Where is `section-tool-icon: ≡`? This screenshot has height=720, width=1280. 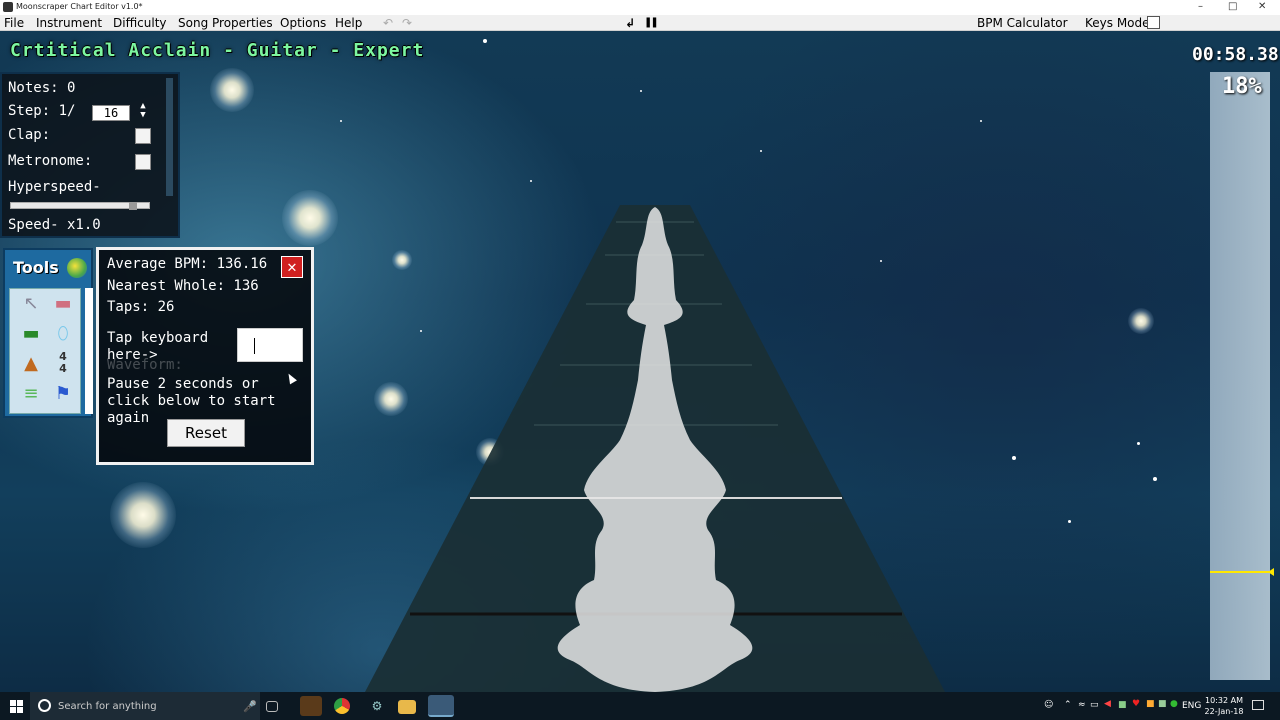
section-tool-icon: ≡ is located at coordinates (31, 394).